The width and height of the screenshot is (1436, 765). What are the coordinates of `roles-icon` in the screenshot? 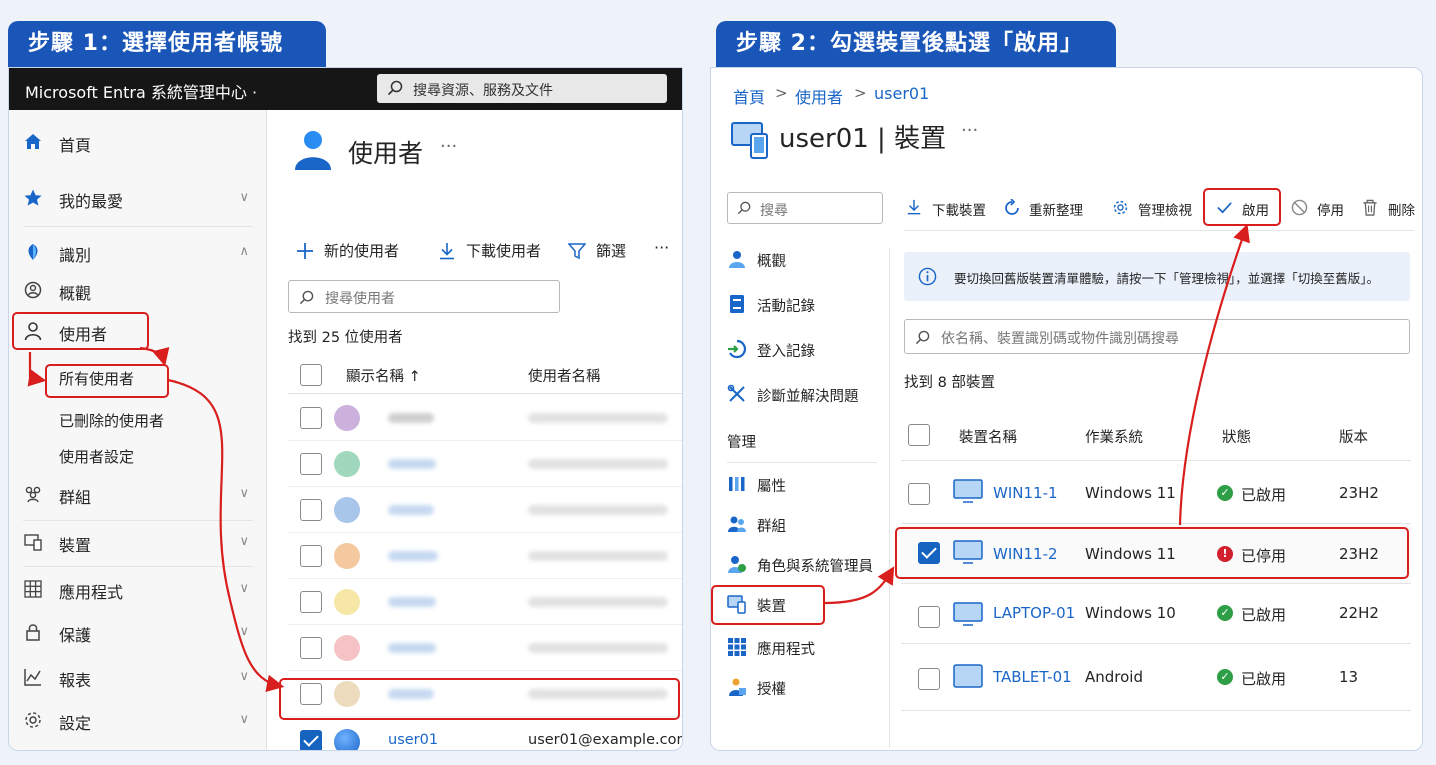 It's located at (737, 564).